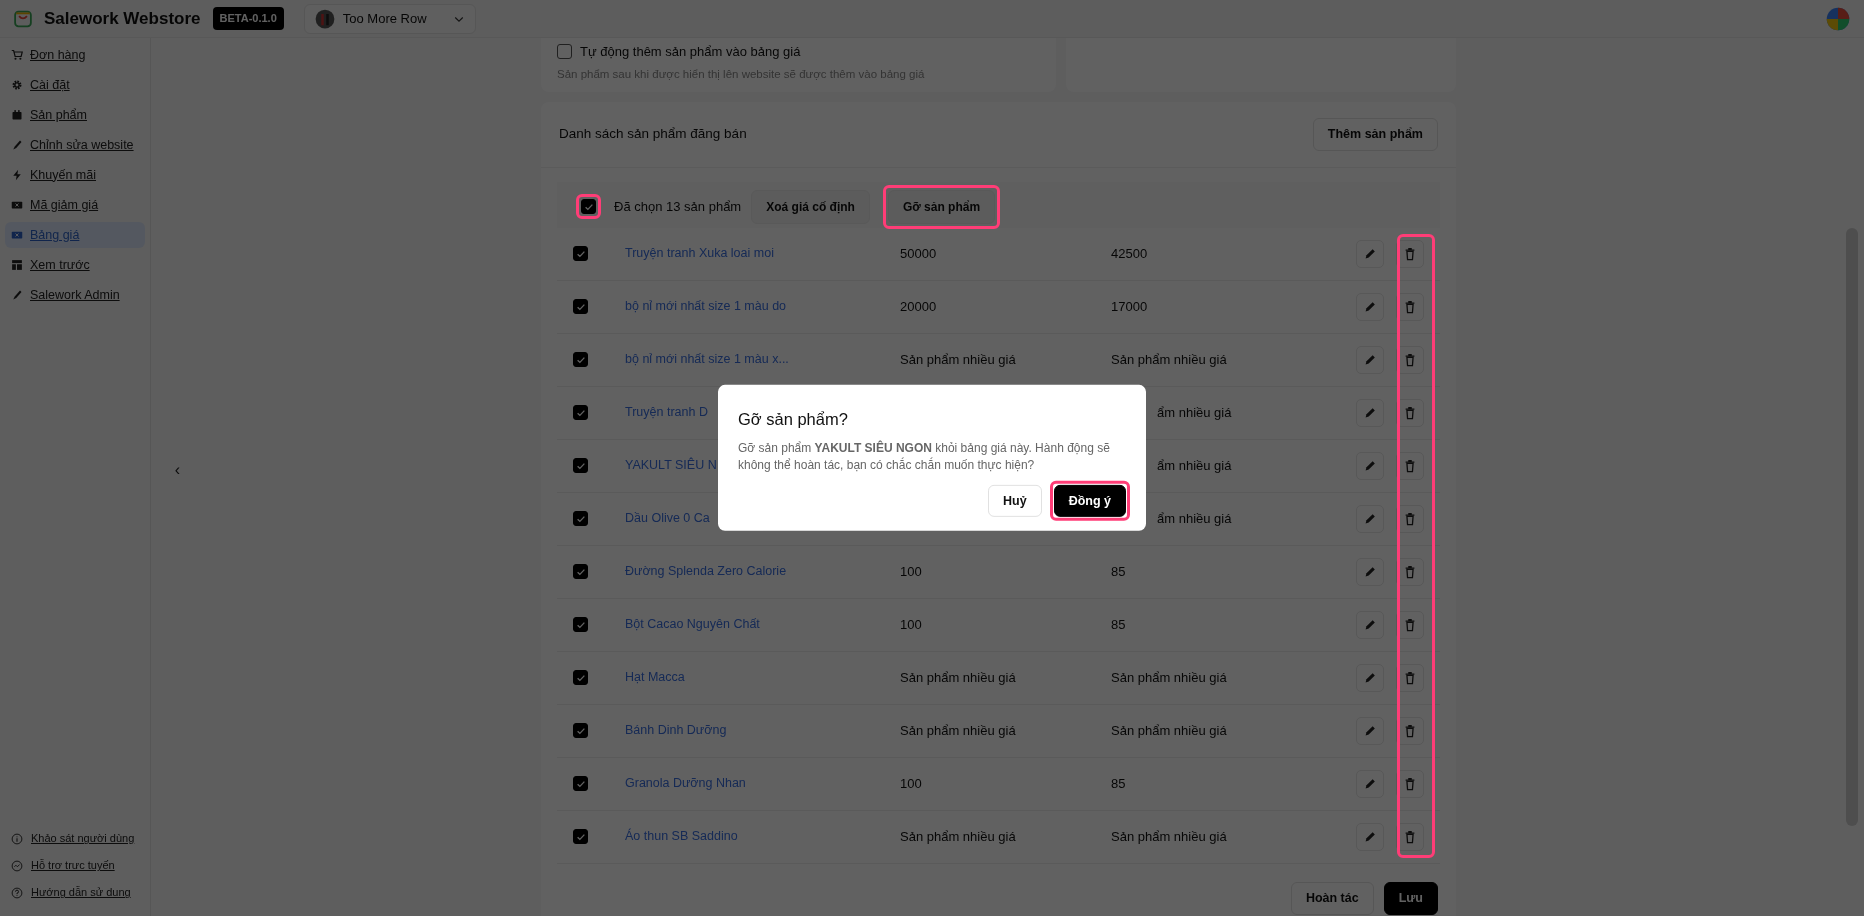 The image size is (1864, 916). What do you see at coordinates (685, 784) in the screenshot?
I see `product-link: Granola Dưỡng Nhan` at bounding box center [685, 784].